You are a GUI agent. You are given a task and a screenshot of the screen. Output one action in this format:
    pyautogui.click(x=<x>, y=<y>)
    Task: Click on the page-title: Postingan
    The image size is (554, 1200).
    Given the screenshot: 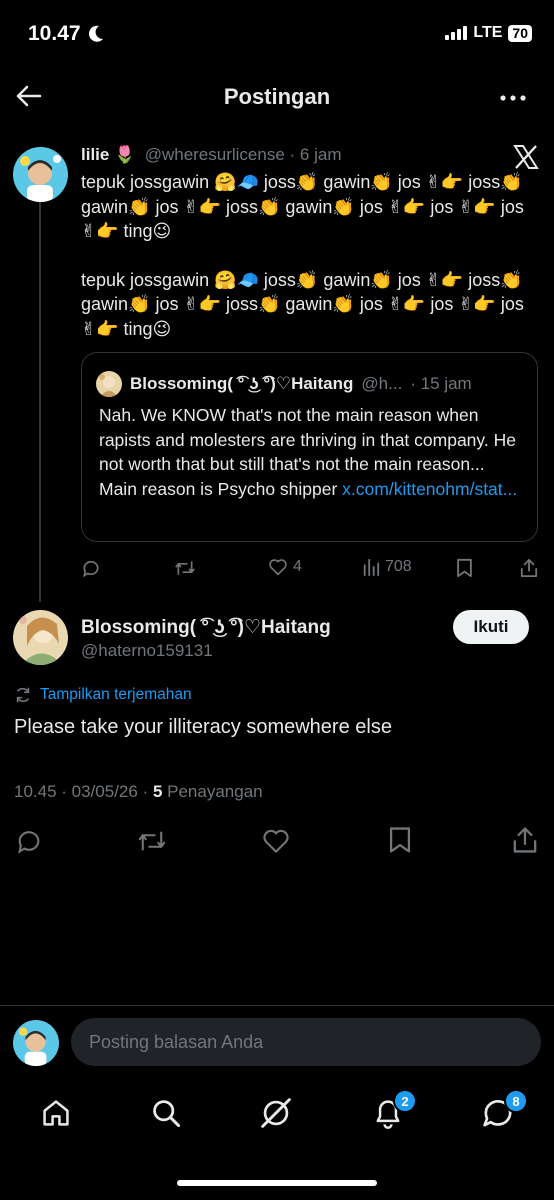 What is the action you would take?
    pyautogui.click(x=277, y=96)
    